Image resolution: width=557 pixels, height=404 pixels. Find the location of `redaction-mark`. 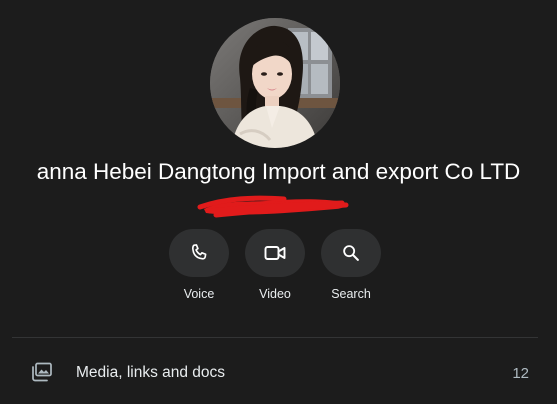

redaction-mark is located at coordinates (273, 206).